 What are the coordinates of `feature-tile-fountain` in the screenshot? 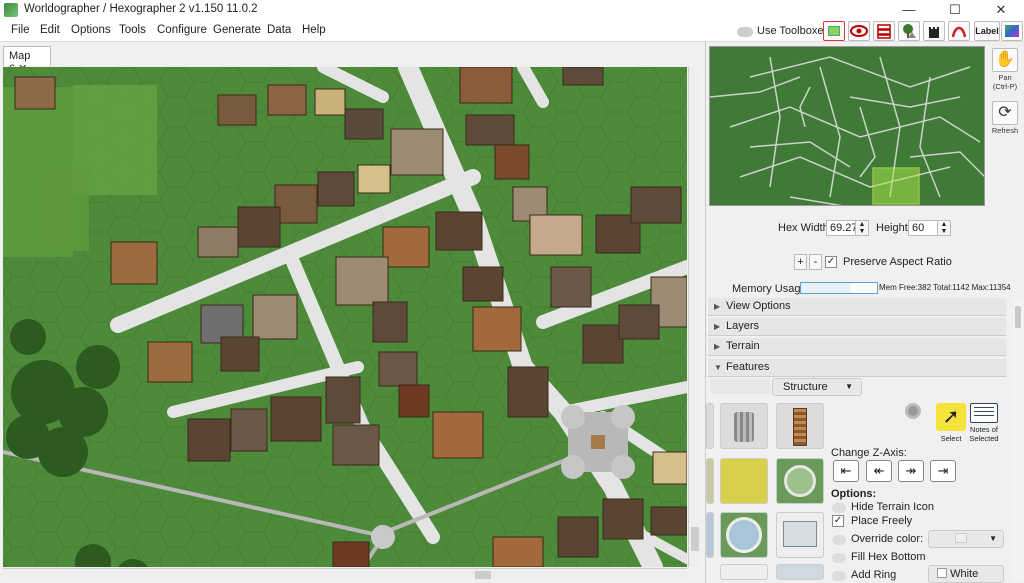 It's located at (800, 481).